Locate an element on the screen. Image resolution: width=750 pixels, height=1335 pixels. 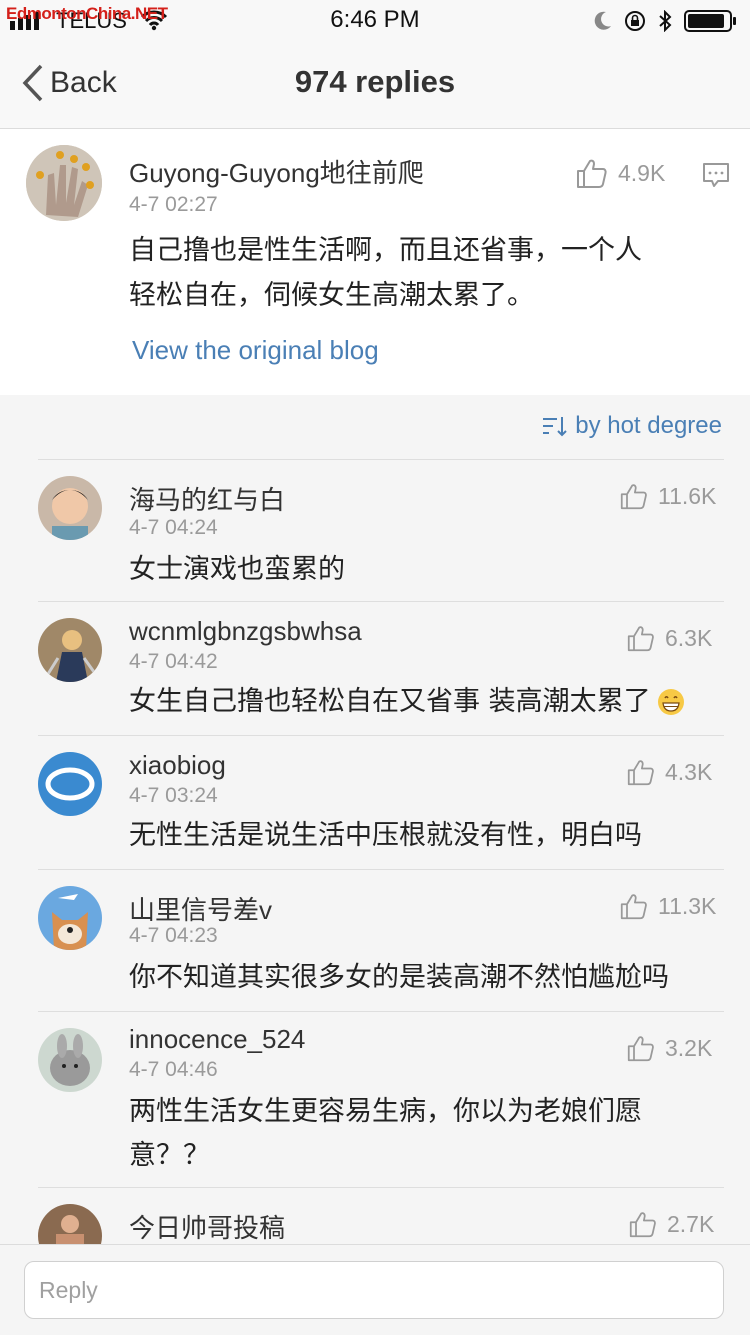
like-button: 6.3K is located at coordinates (669, 638).